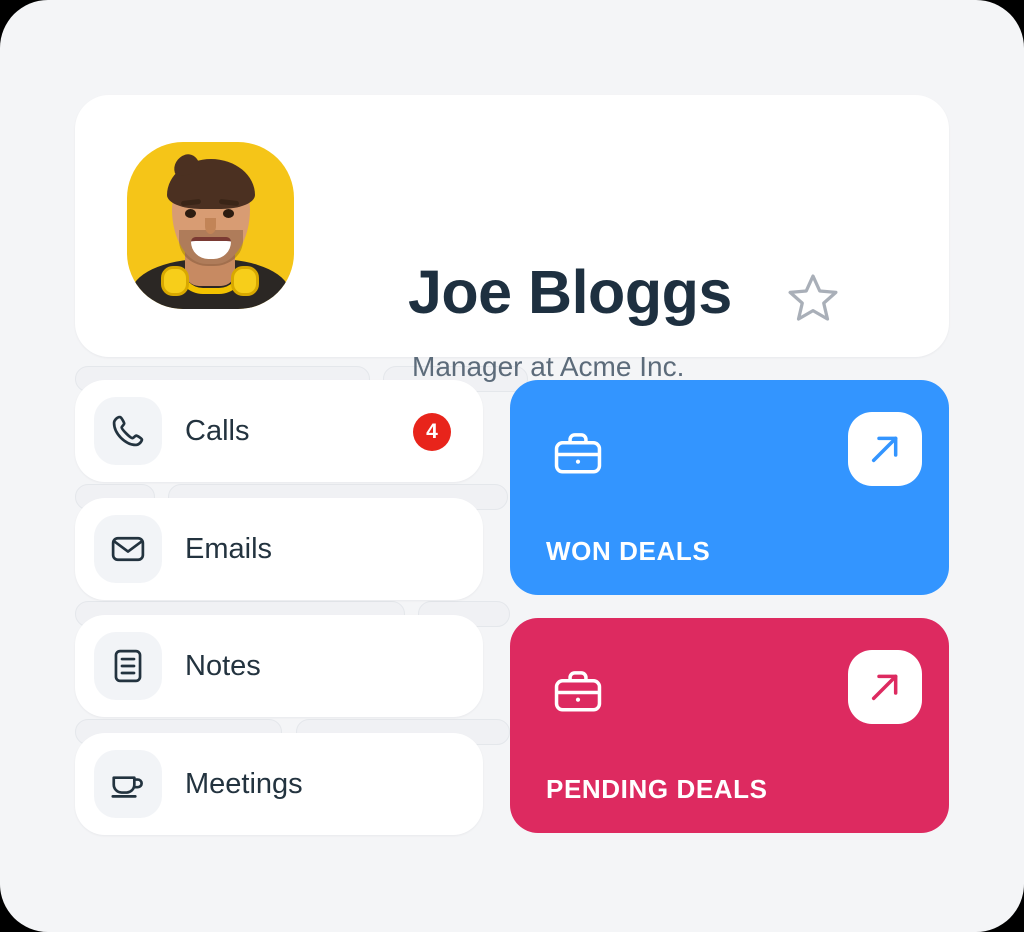 Image resolution: width=1024 pixels, height=932 pixels. I want to click on card-pending-deals: PENDING DEALS, so click(729, 725).